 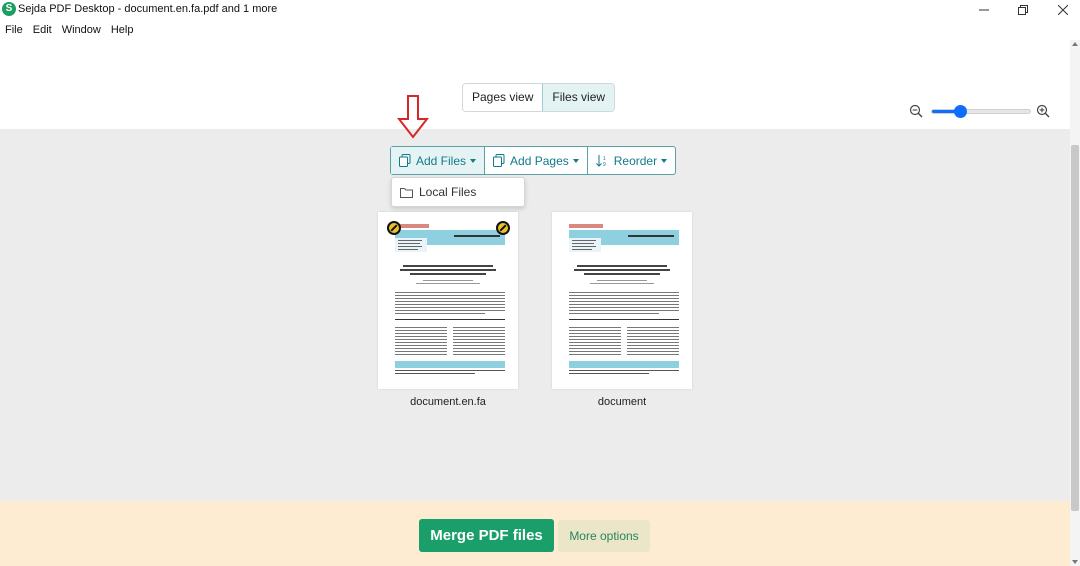 What do you see at coordinates (122, 30) in the screenshot?
I see `menu-help: Help` at bounding box center [122, 30].